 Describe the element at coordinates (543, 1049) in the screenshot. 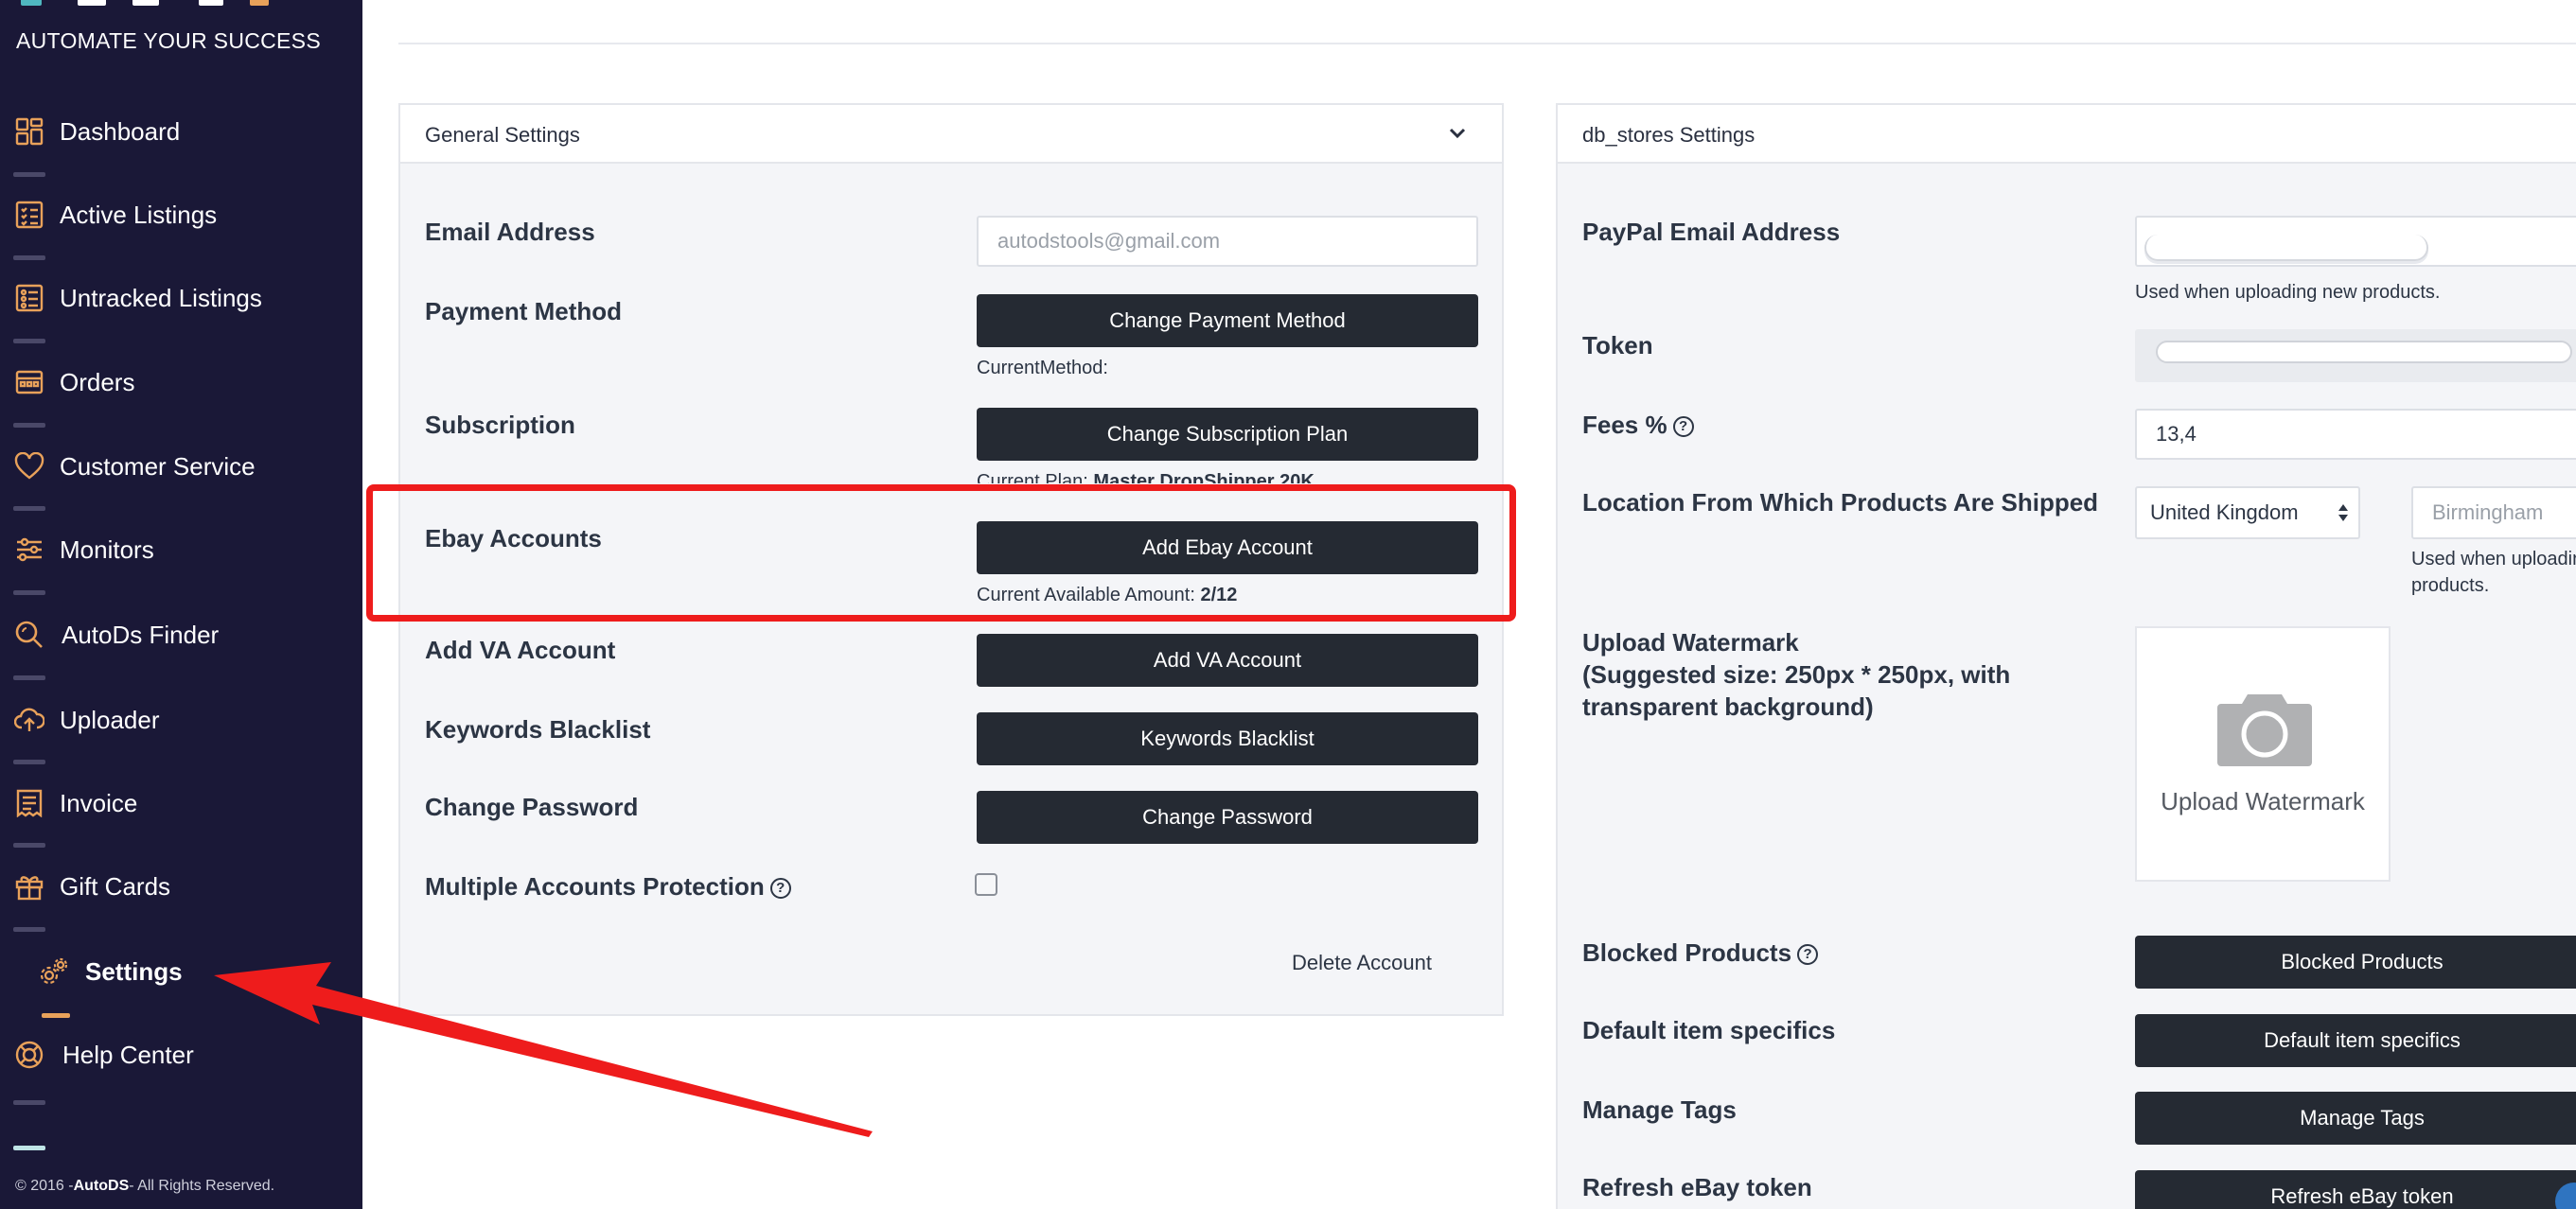

I see `red-arrow-annotation` at that location.